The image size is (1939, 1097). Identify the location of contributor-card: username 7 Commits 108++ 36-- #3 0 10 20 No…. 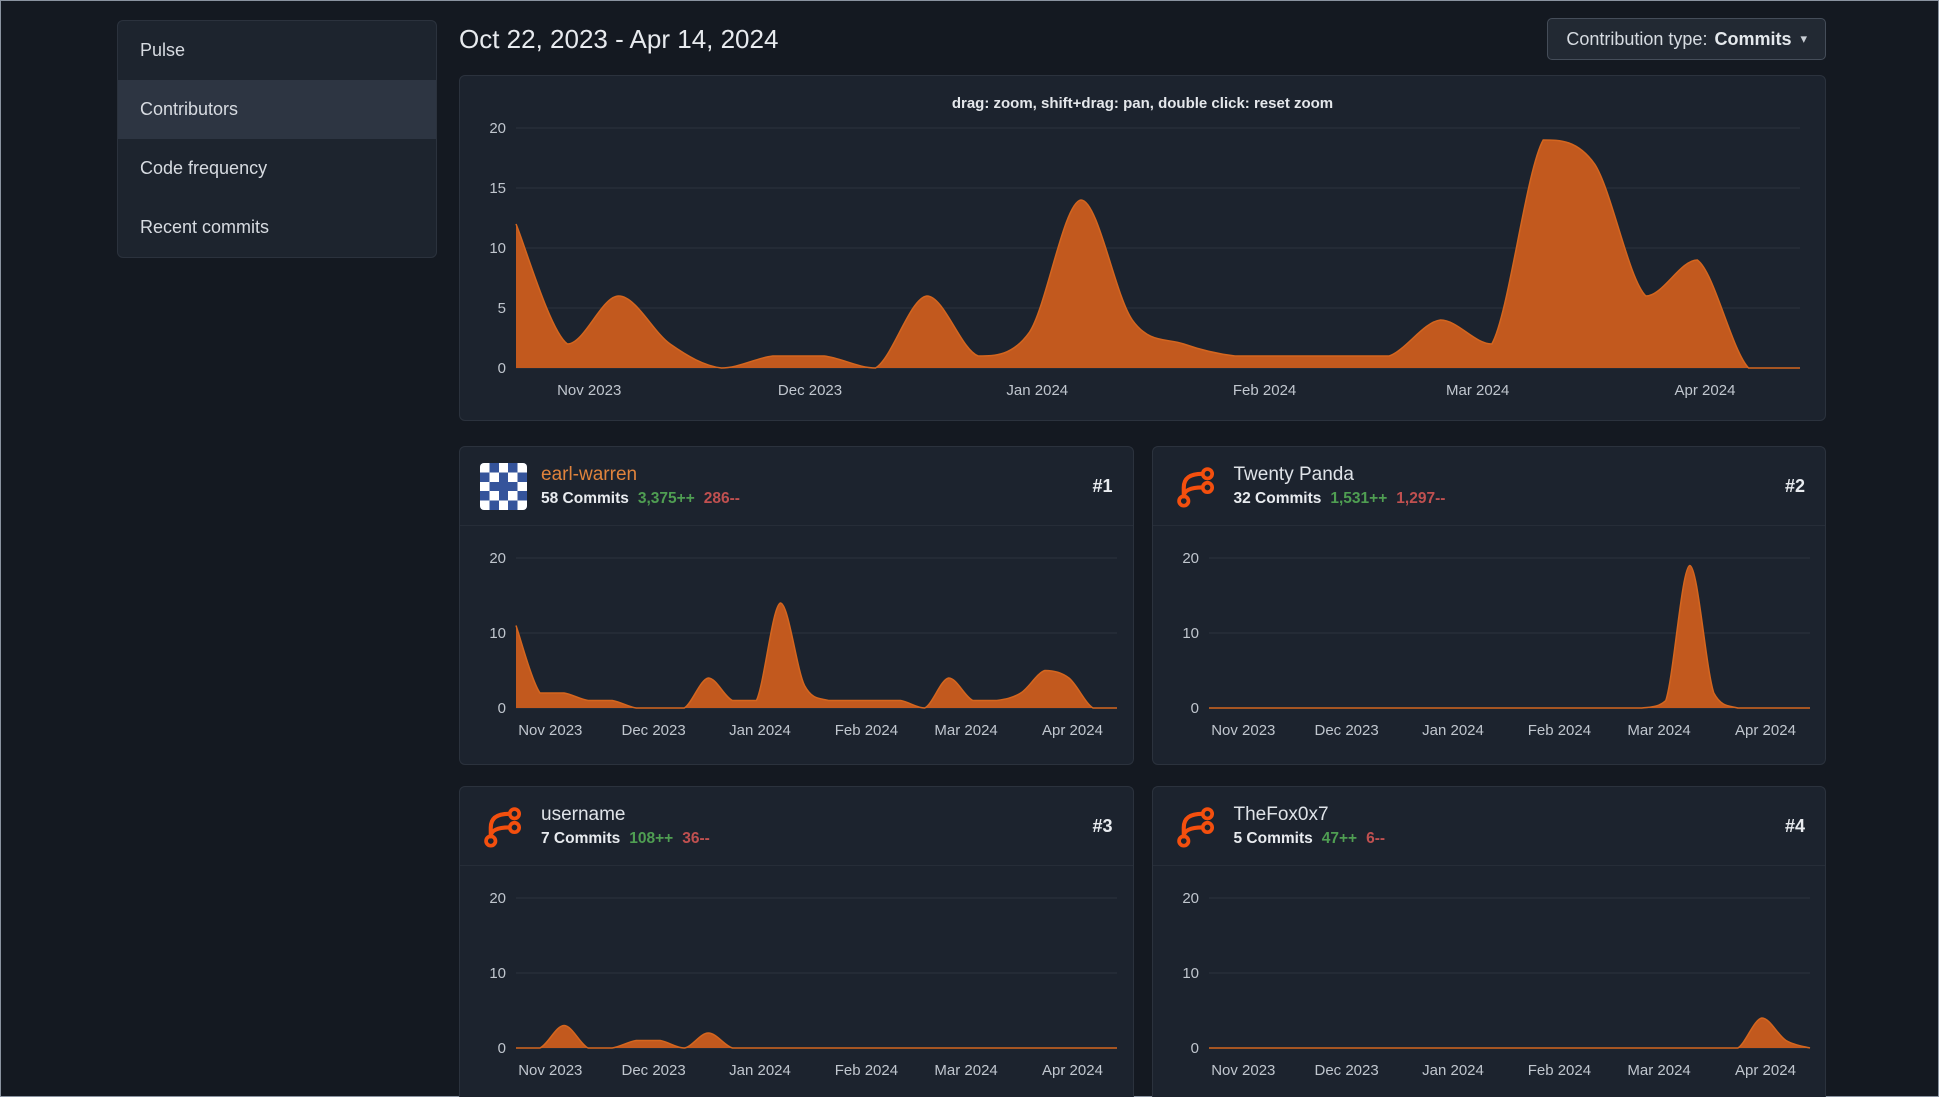
(796, 941).